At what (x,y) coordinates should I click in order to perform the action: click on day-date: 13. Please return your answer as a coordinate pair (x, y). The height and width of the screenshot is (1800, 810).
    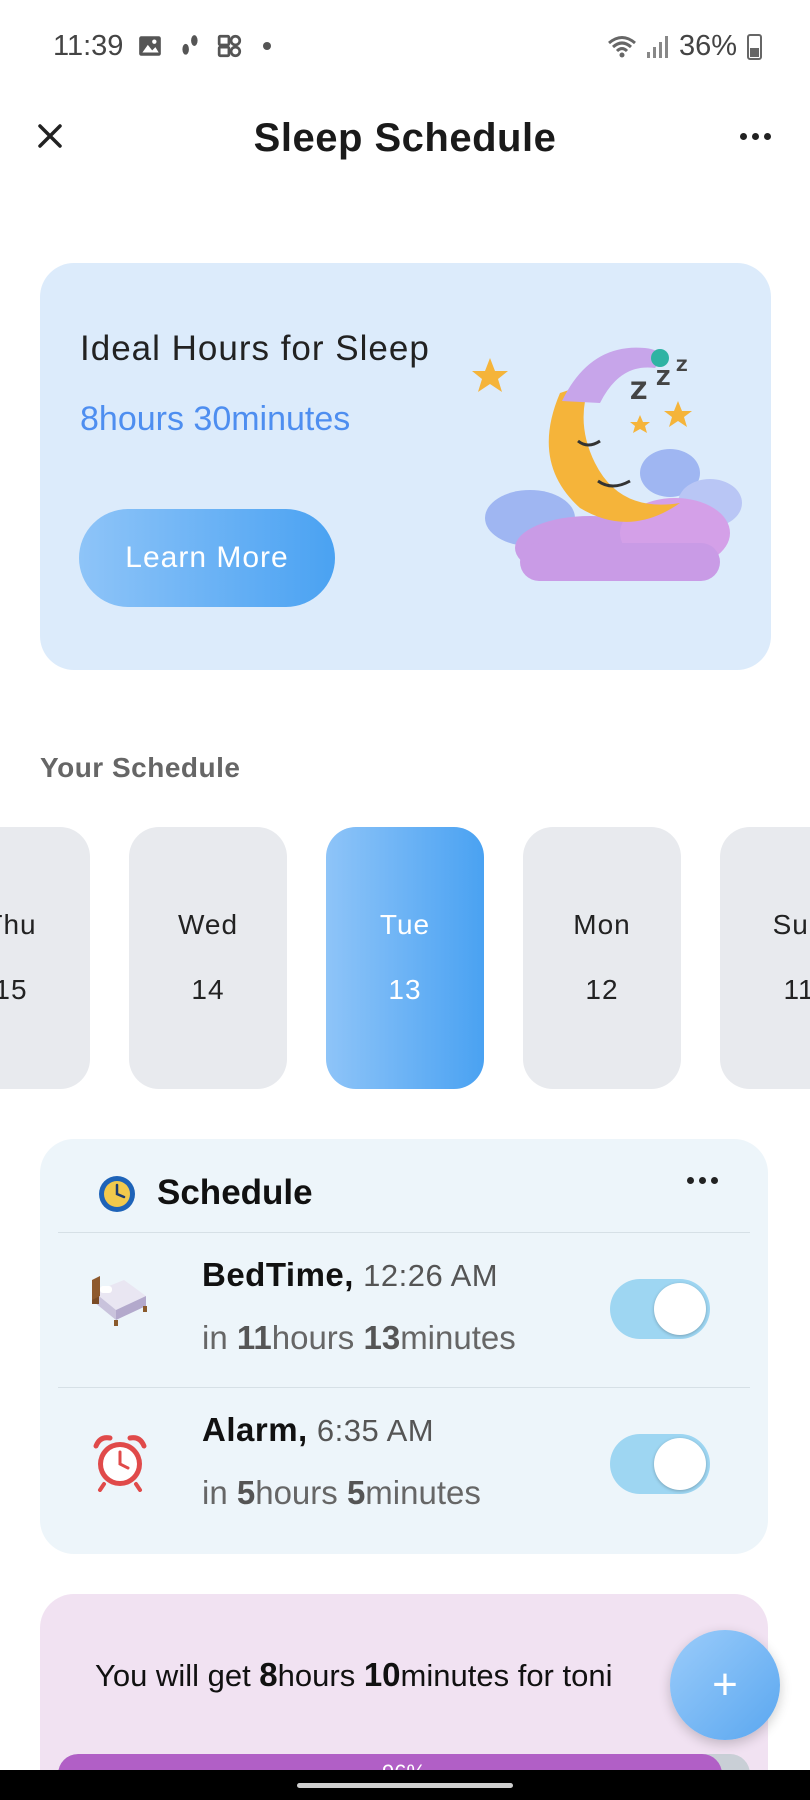
    Looking at the image, I should click on (405, 989).